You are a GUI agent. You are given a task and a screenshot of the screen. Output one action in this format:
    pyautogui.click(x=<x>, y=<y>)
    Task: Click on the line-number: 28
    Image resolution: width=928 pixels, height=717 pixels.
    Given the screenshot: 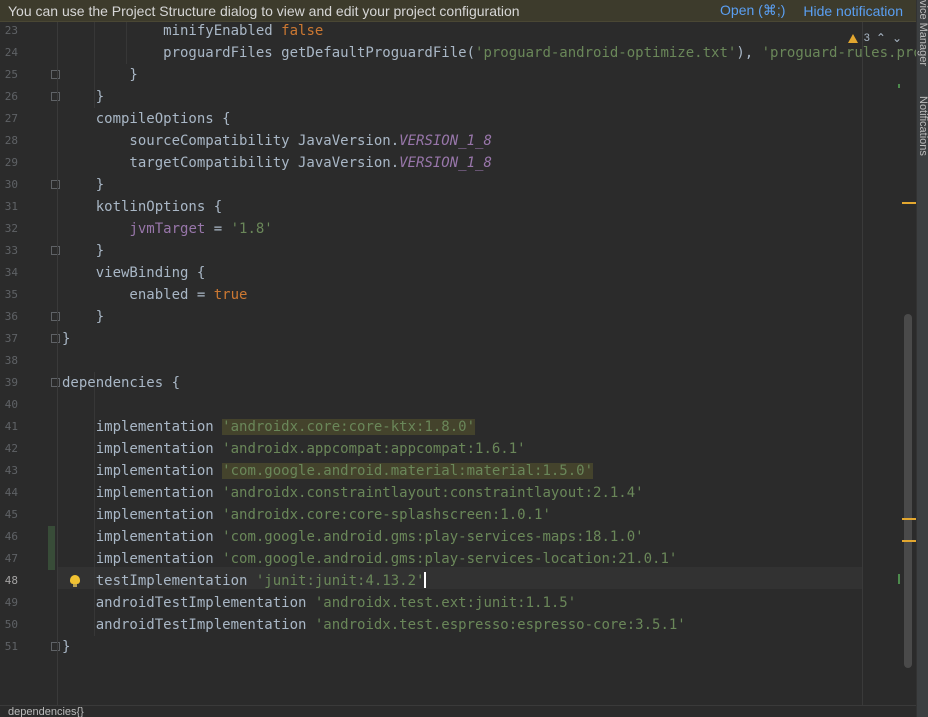 What is the action you would take?
    pyautogui.click(x=9, y=141)
    